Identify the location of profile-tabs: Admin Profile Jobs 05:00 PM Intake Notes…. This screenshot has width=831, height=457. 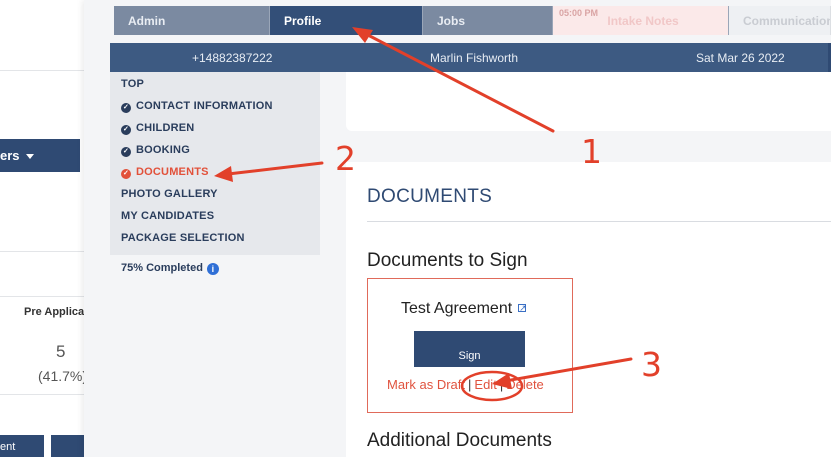
(472, 20).